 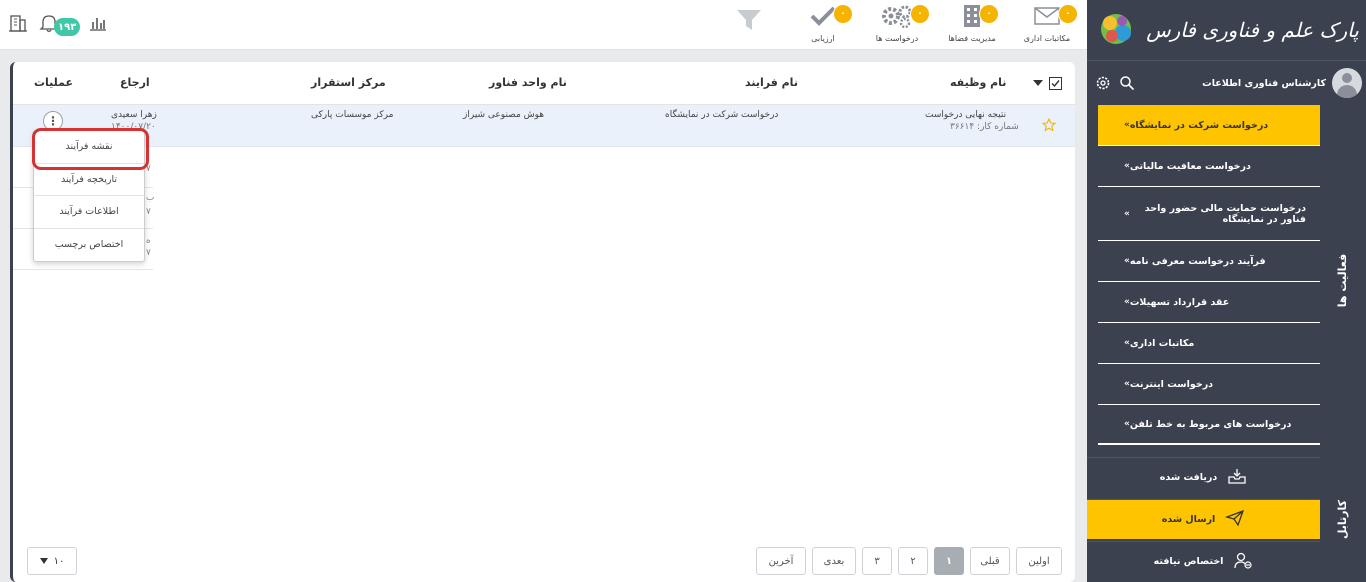 I want to click on activity-item: درخواست های مربوط به خط تلفن», so click(x=1209, y=424).